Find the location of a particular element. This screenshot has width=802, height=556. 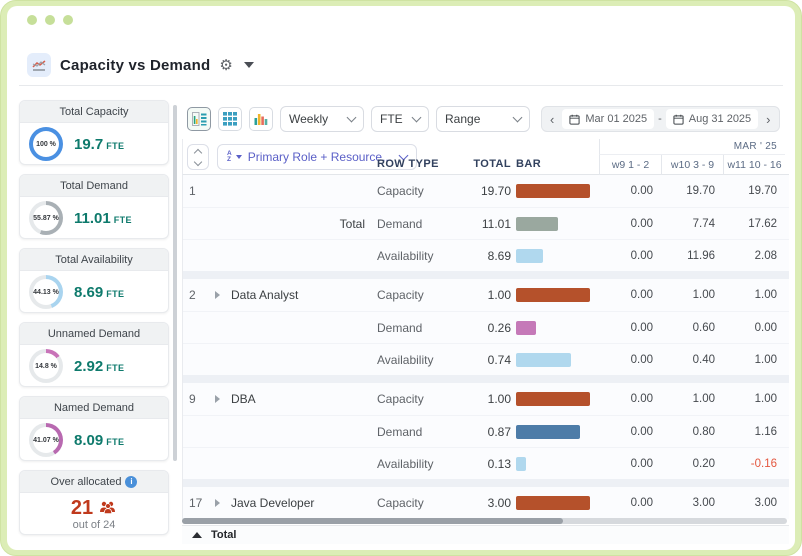

gear-icon: ⚙ is located at coordinates (225, 65).